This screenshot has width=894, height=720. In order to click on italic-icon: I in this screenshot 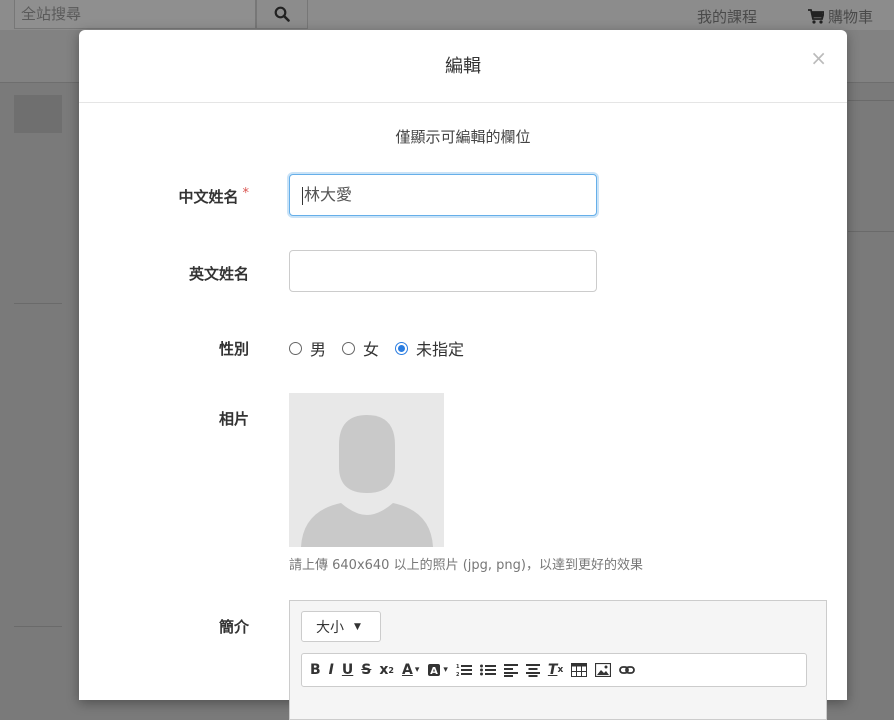, I will do `click(331, 670)`.